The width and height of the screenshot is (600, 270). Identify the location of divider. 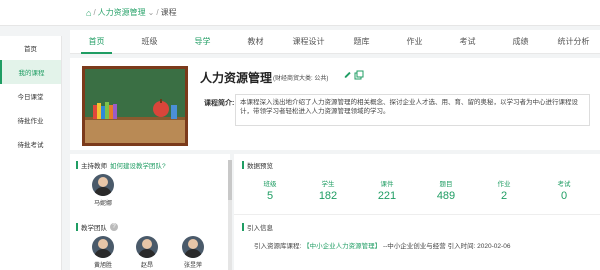
(417, 214).